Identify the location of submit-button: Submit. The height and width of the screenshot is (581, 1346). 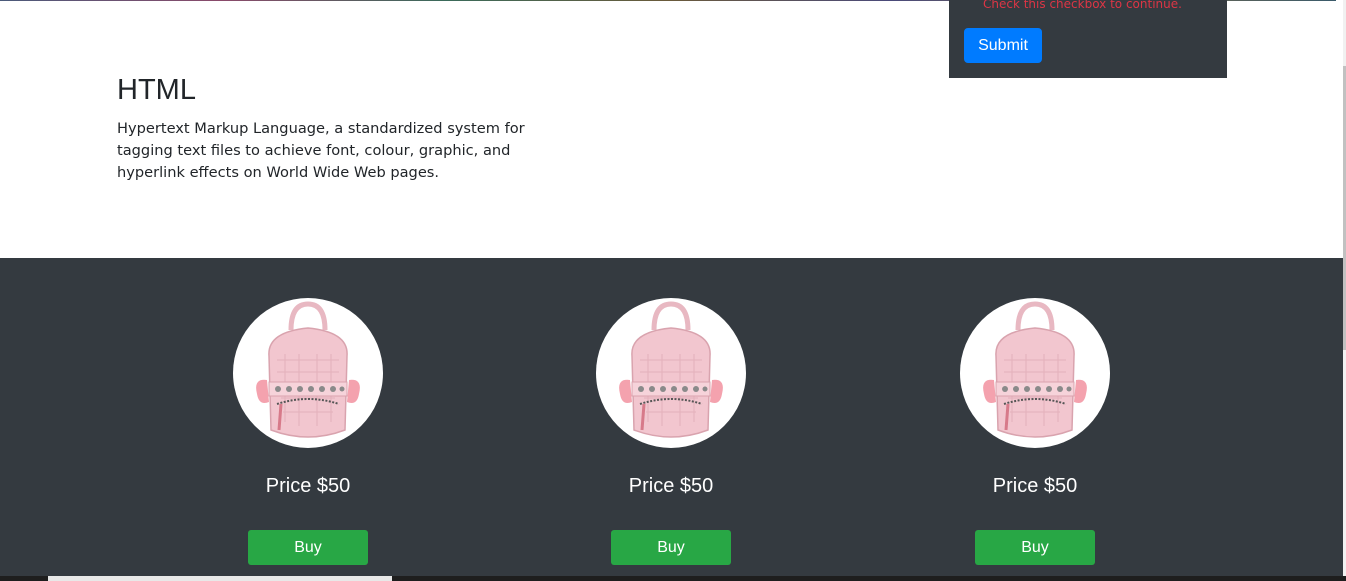
(1003, 45).